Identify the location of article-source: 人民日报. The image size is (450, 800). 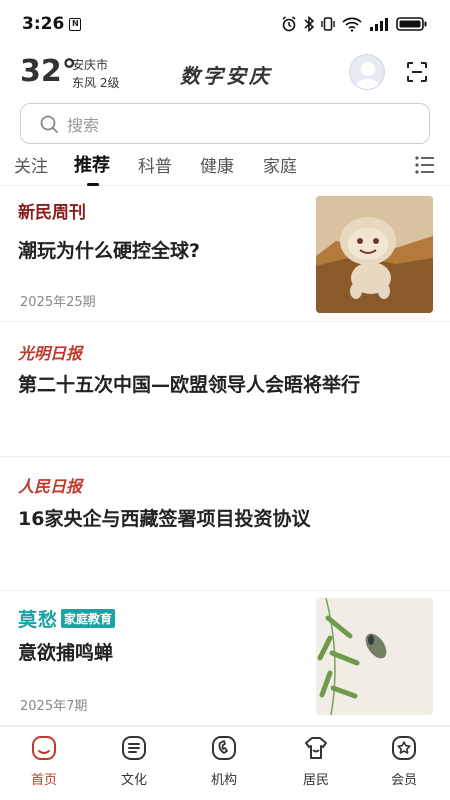
(50, 486).